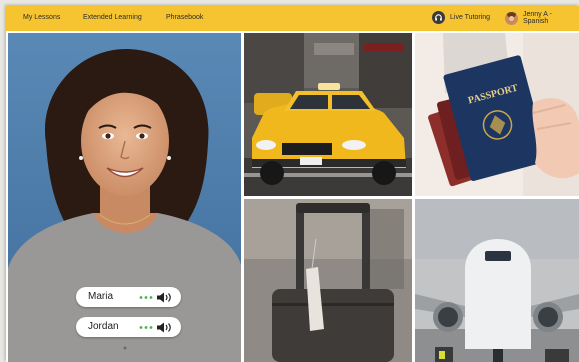  What do you see at coordinates (438, 17) in the screenshot?
I see `headset-icon` at bounding box center [438, 17].